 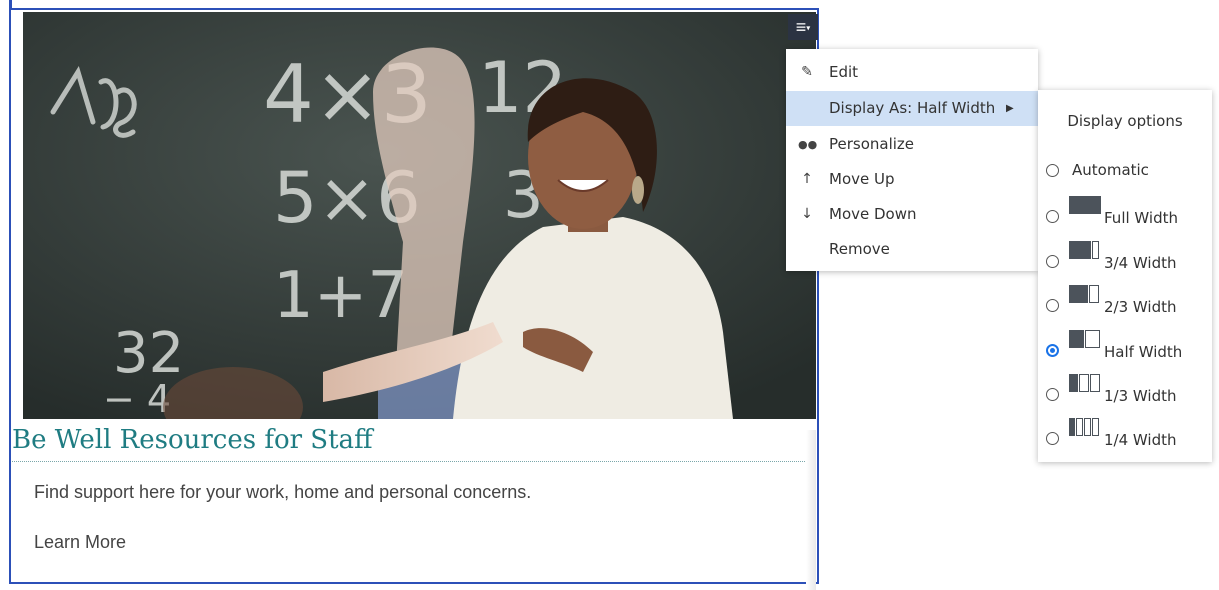 What do you see at coordinates (807, 179) in the screenshot?
I see `arrow-up-icon: ↑` at bounding box center [807, 179].